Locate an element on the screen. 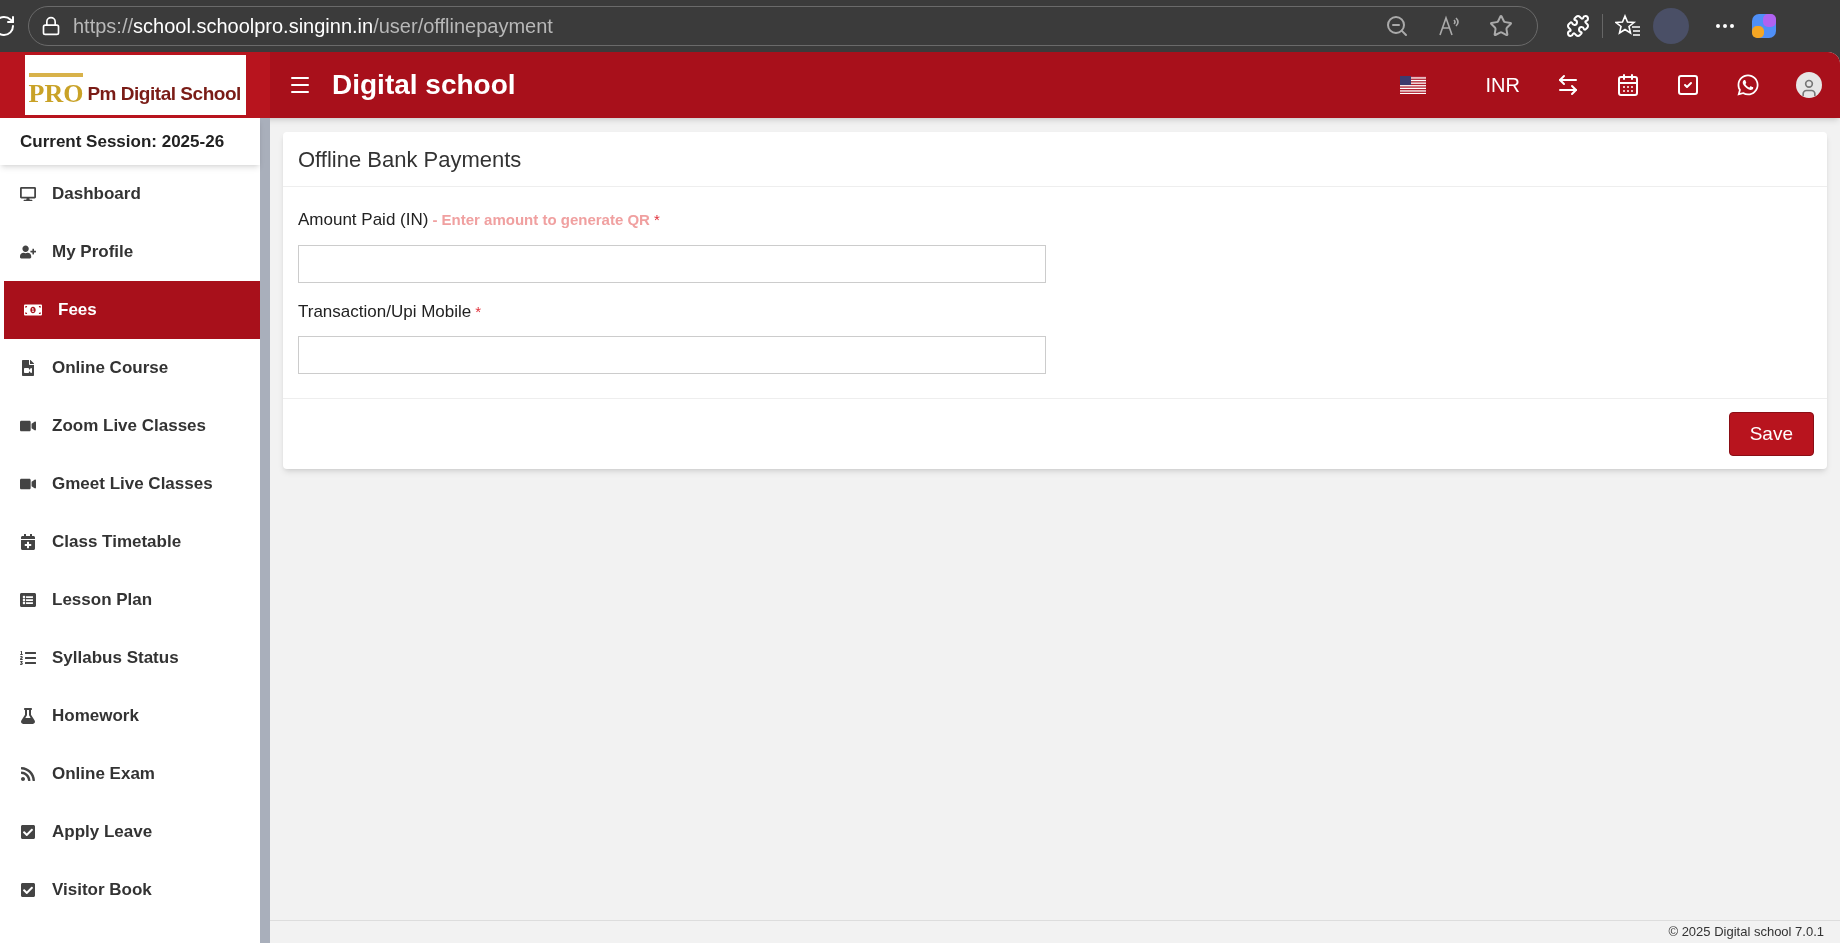 This screenshot has width=1840, height=943. url-text: https://school.schoolpro.singinn.in/user/offlinepayment is located at coordinates (313, 26).